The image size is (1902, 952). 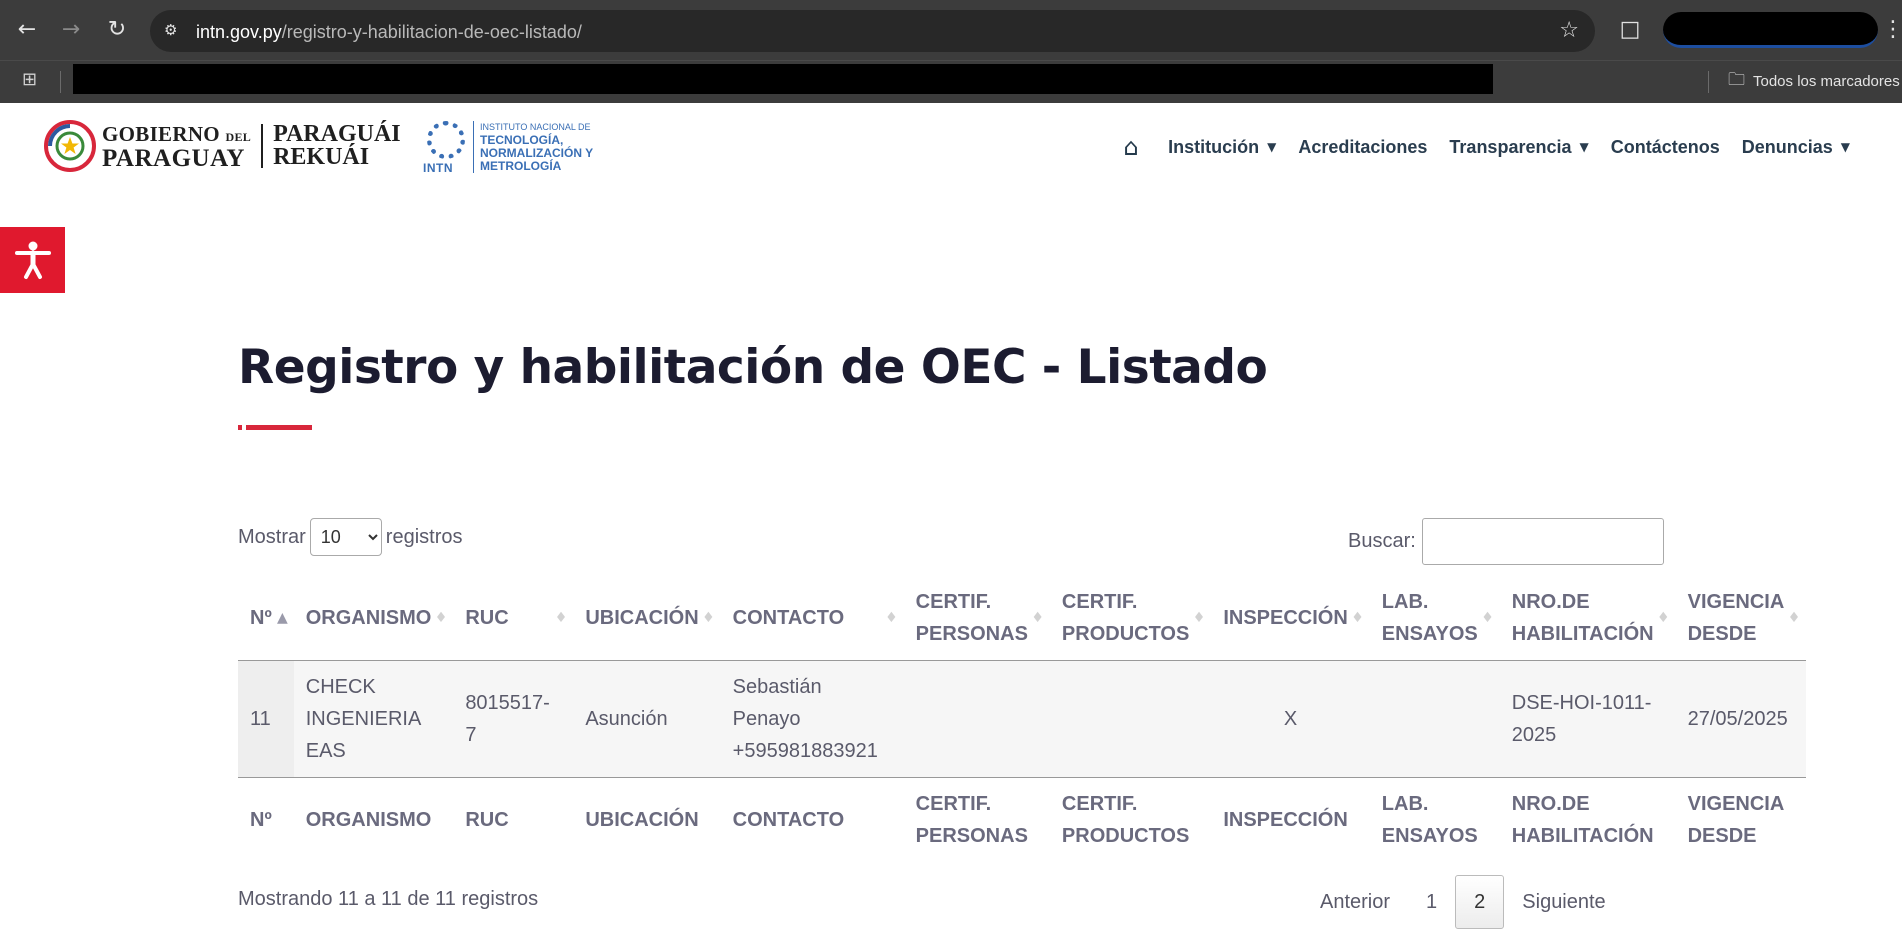 What do you see at coordinates (373, 618) in the screenshot?
I see `col-header-organismo: ORGANISMO ♦` at bounding box center [373, 618].